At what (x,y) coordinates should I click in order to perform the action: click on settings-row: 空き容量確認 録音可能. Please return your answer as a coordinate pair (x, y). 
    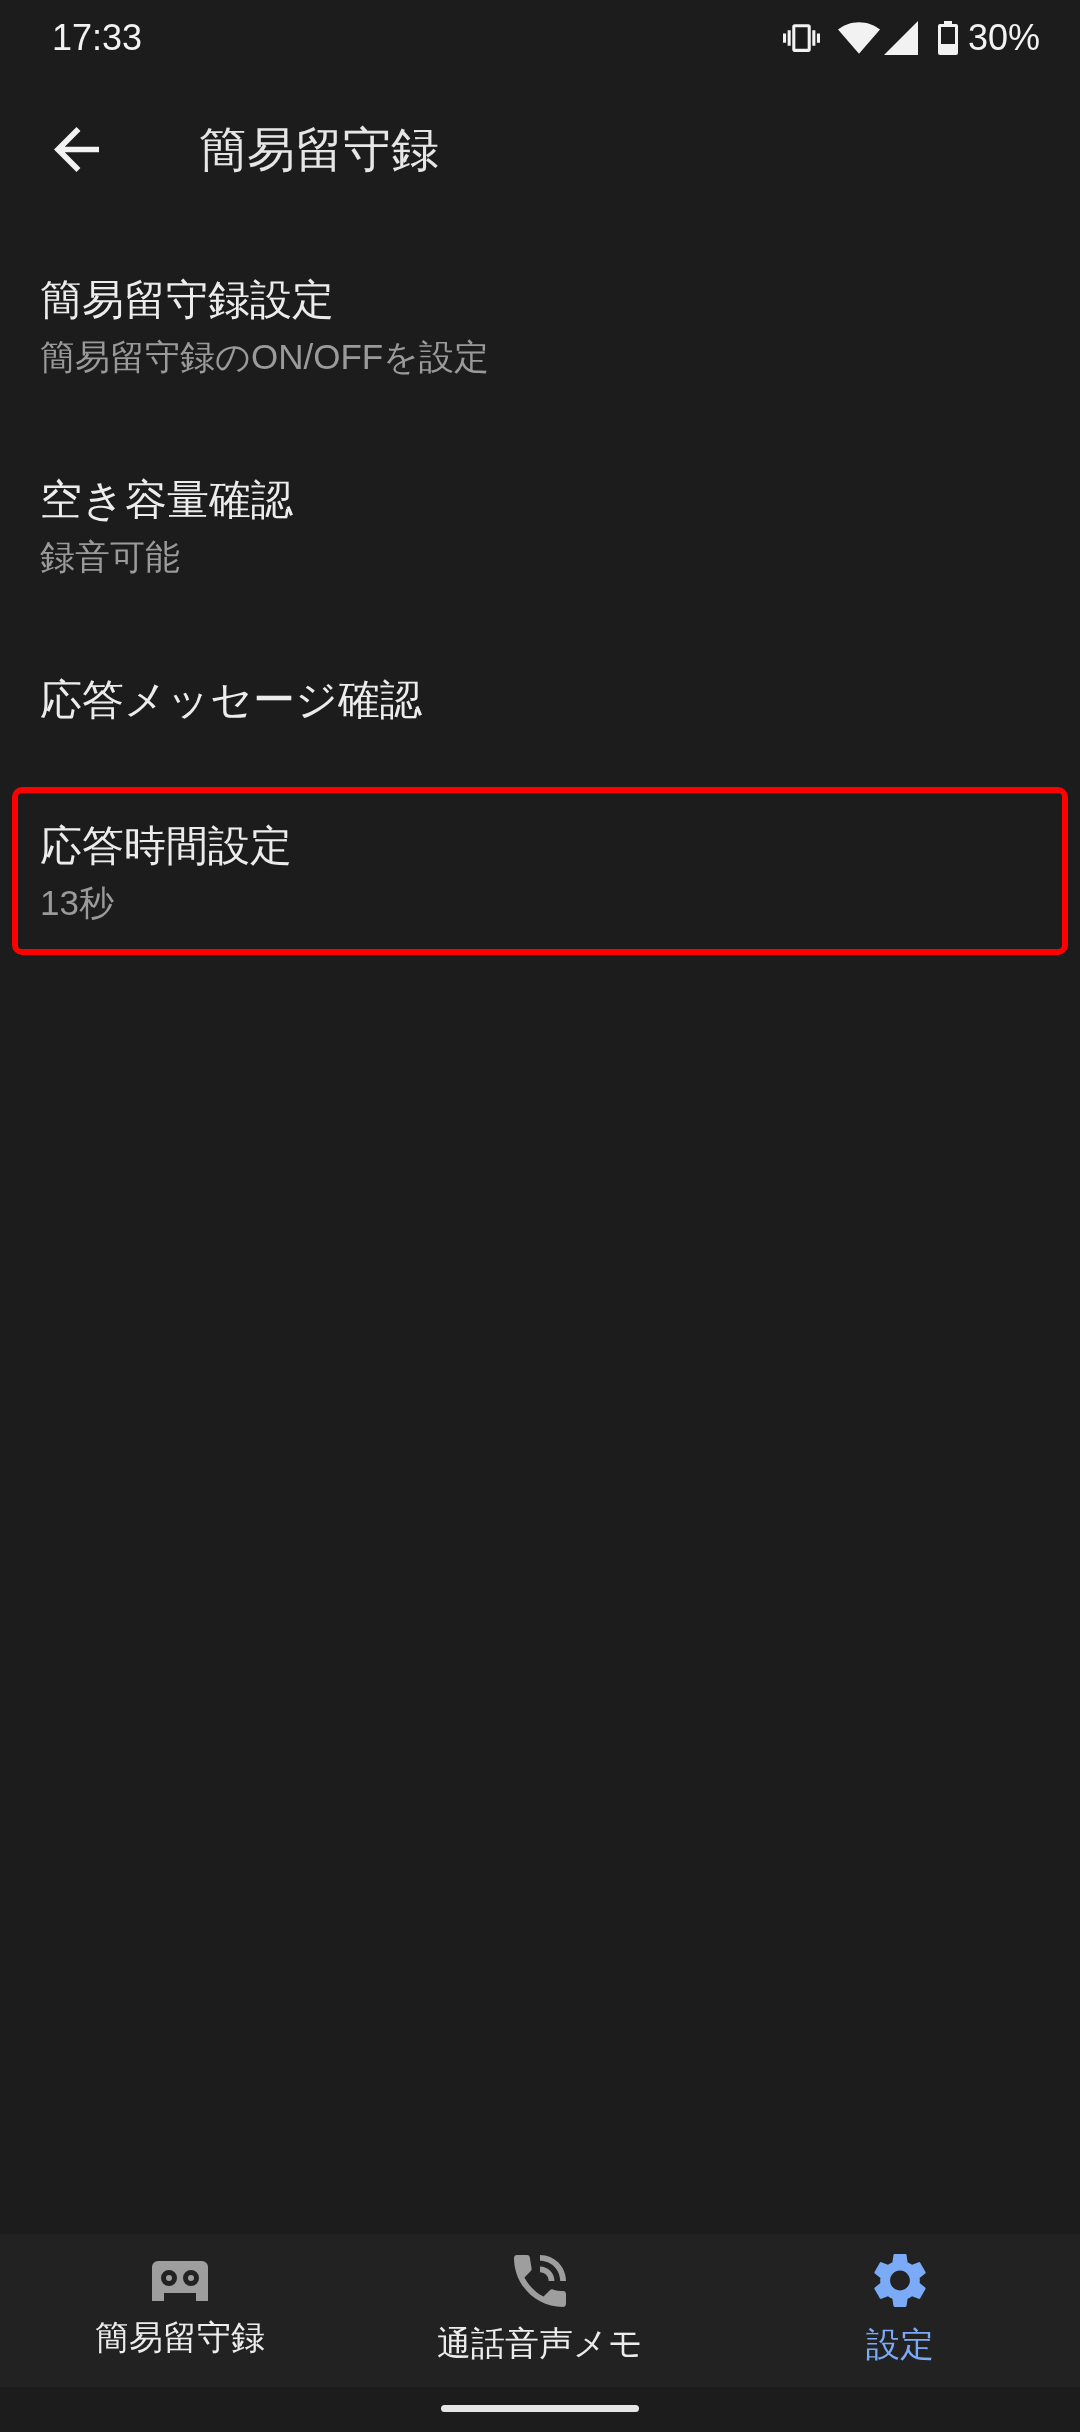
    Looking at the image, I should click on (540, 525).